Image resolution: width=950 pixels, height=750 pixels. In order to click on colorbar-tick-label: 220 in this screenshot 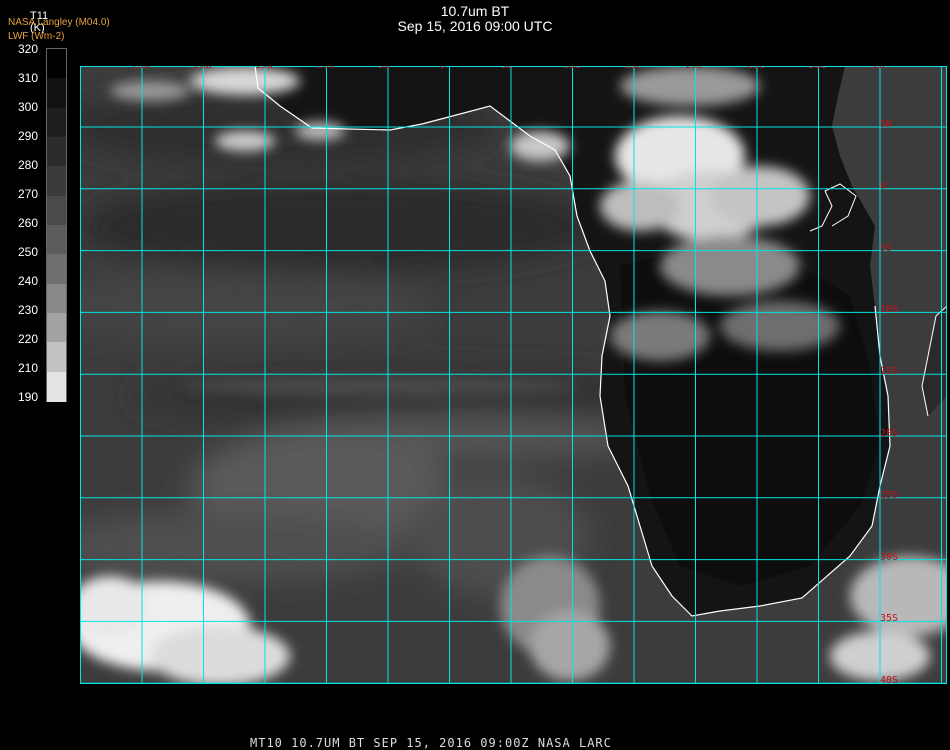, I will do `click(28, 339)`.